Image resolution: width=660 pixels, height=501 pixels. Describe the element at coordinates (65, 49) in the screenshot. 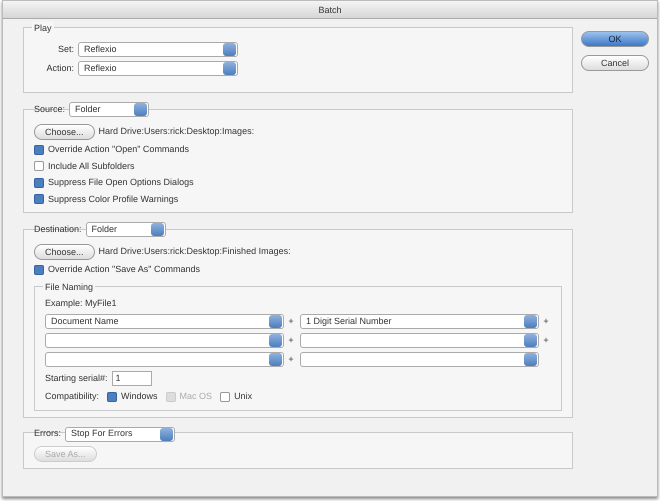

I see `field-label: Set:` at that location.